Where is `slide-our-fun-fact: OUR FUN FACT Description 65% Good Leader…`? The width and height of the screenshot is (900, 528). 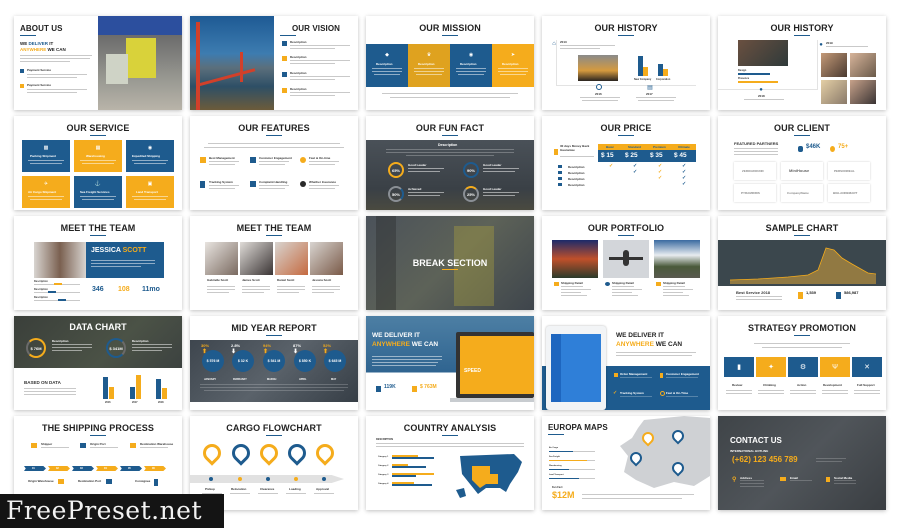
slide-our-fun-fact: OUR FUN FACT Description 65% Good Leader… is located at coordinates (450, 163).